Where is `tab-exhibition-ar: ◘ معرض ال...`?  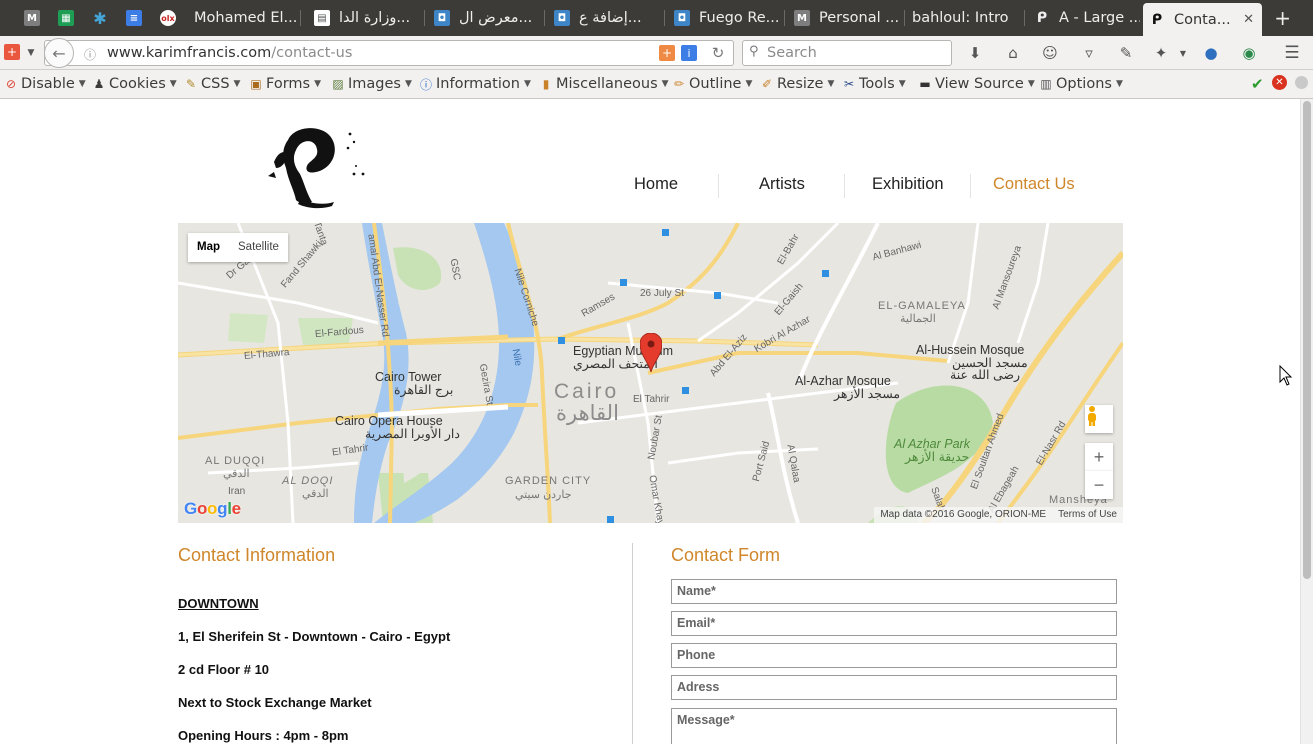 tab-exhibition-ar: ◘ معرض ال... is located at coordinates (484, 18).